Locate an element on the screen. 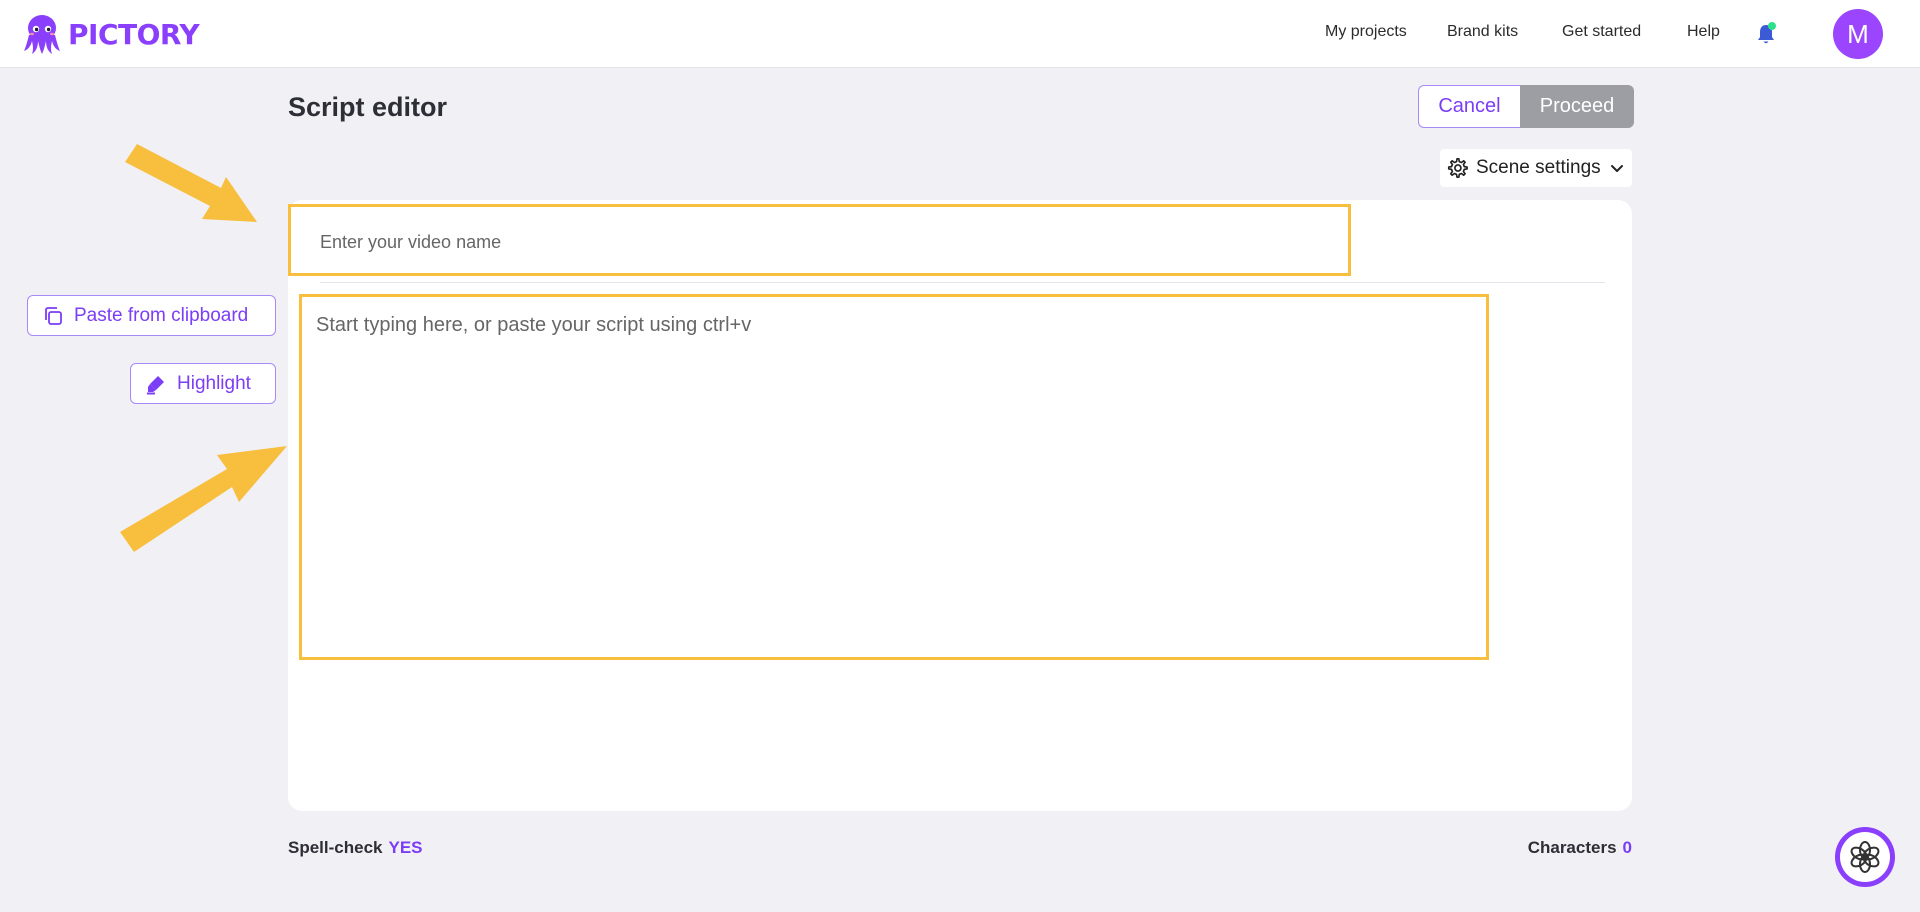  scene-settings-label: Scene settings is located at coordinates (1538, 167).